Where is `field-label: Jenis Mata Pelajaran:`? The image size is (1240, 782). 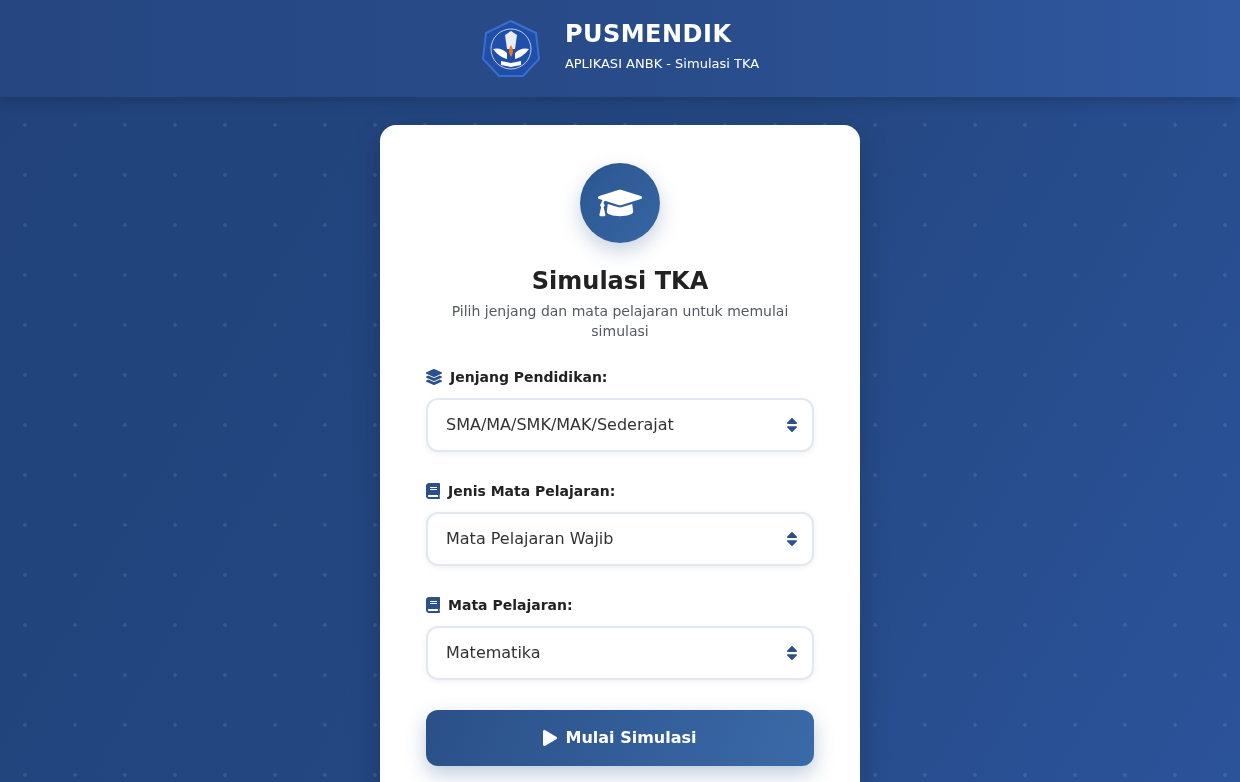
field-label: Jenis Mata Pelajaran: is located at coordinates (532, 491).